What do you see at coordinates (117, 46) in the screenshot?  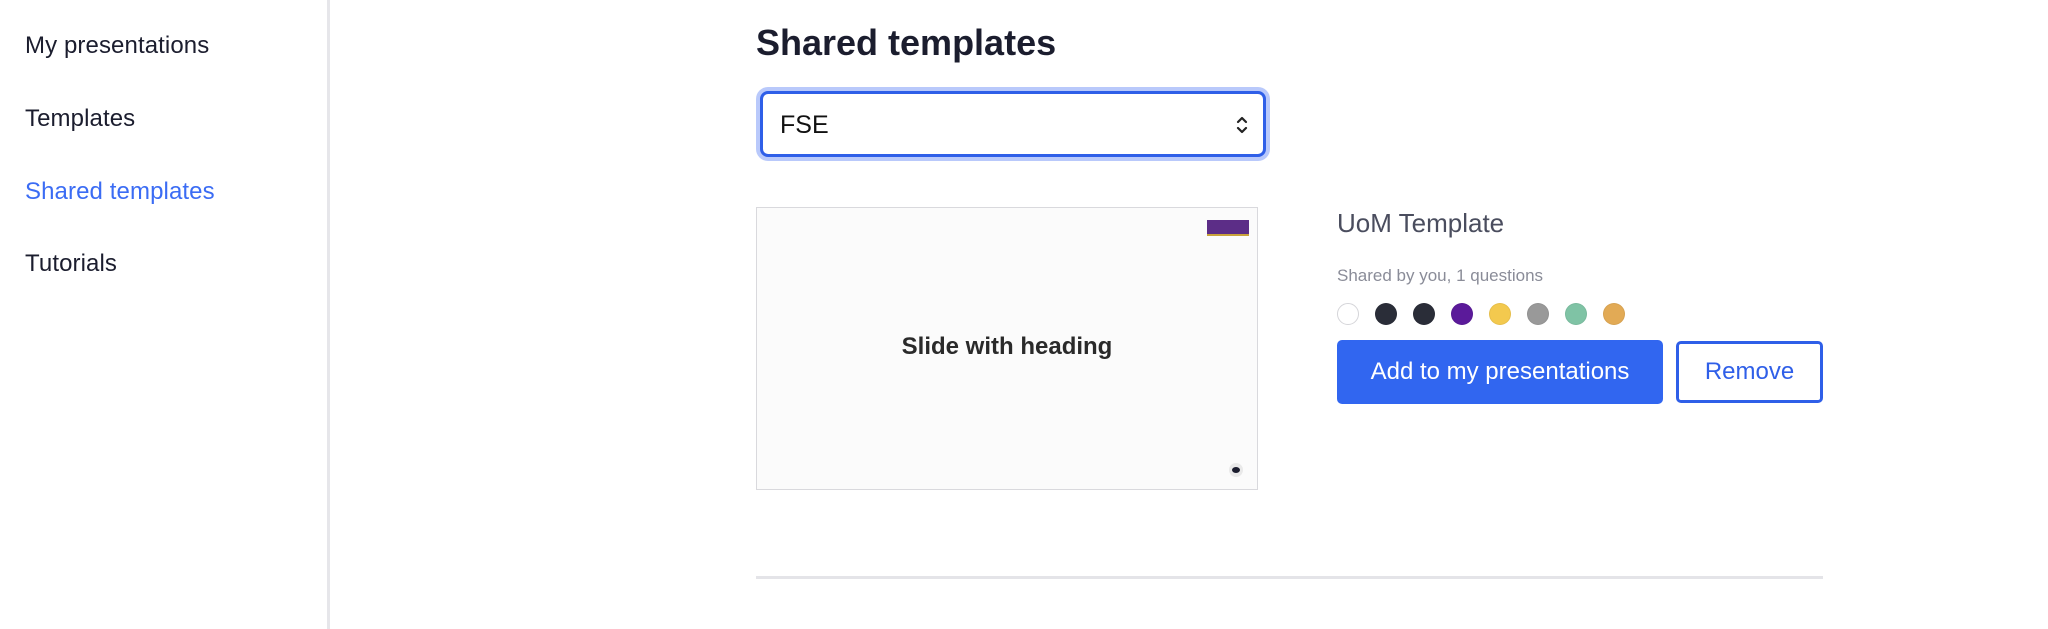 I see `sidebar-item-my-presentations: My presentations` at bounding box center [117, 46].